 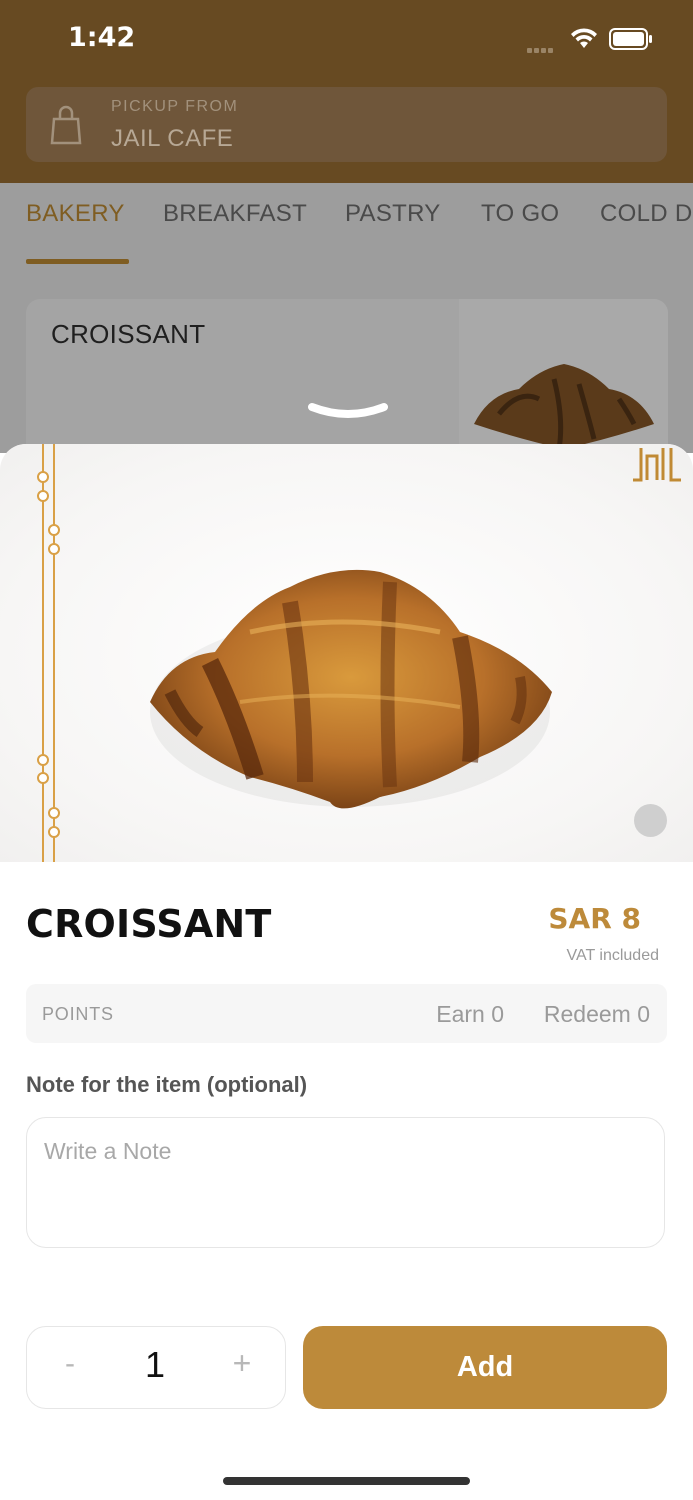 I want to click on menu-item-title: CROISSANT, so click(x=128, y=334).